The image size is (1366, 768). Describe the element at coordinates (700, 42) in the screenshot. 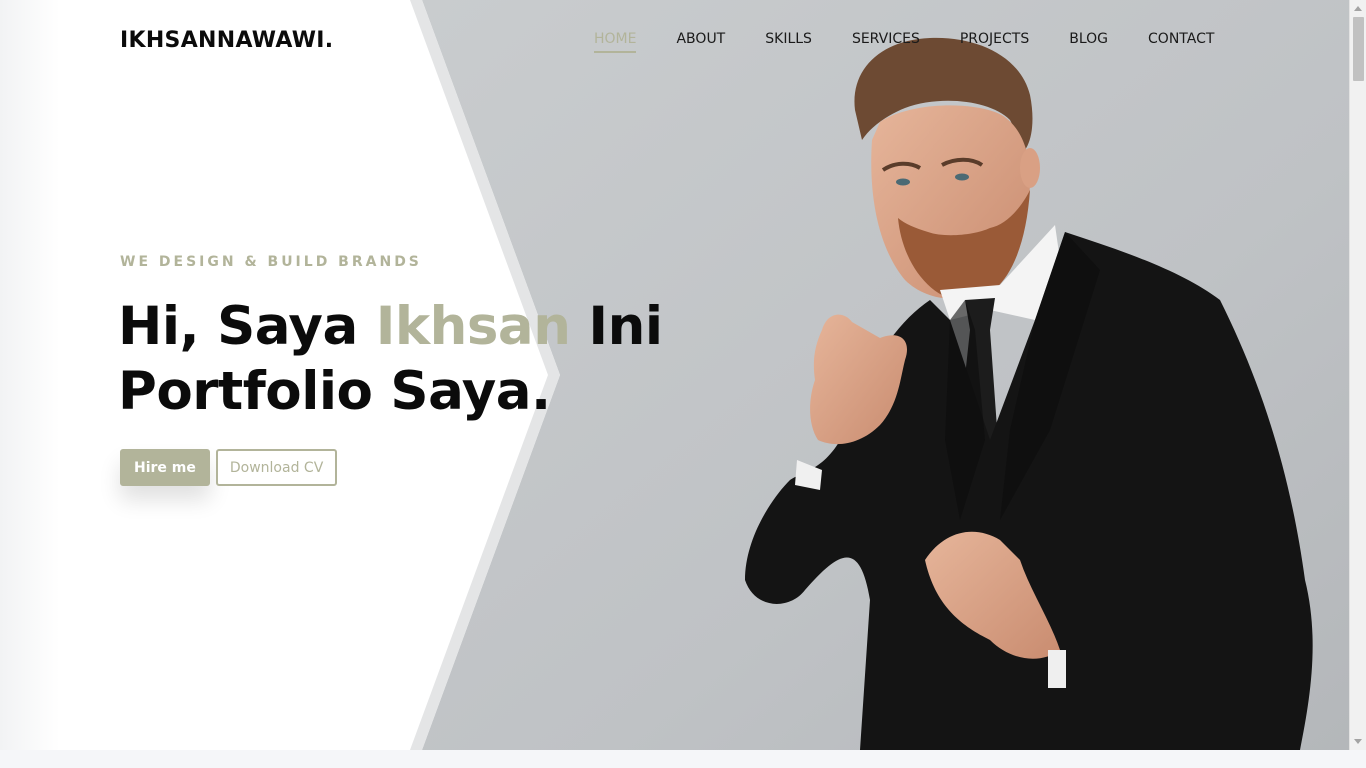

I see `nav-about: ABOUT` at that location.